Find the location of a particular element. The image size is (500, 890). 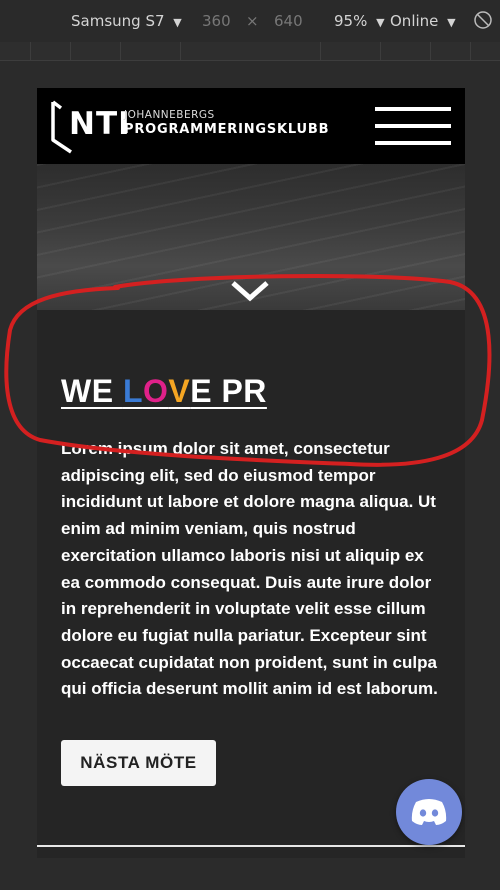

network-select: Online ▼ is located at coordinates (423, 21).